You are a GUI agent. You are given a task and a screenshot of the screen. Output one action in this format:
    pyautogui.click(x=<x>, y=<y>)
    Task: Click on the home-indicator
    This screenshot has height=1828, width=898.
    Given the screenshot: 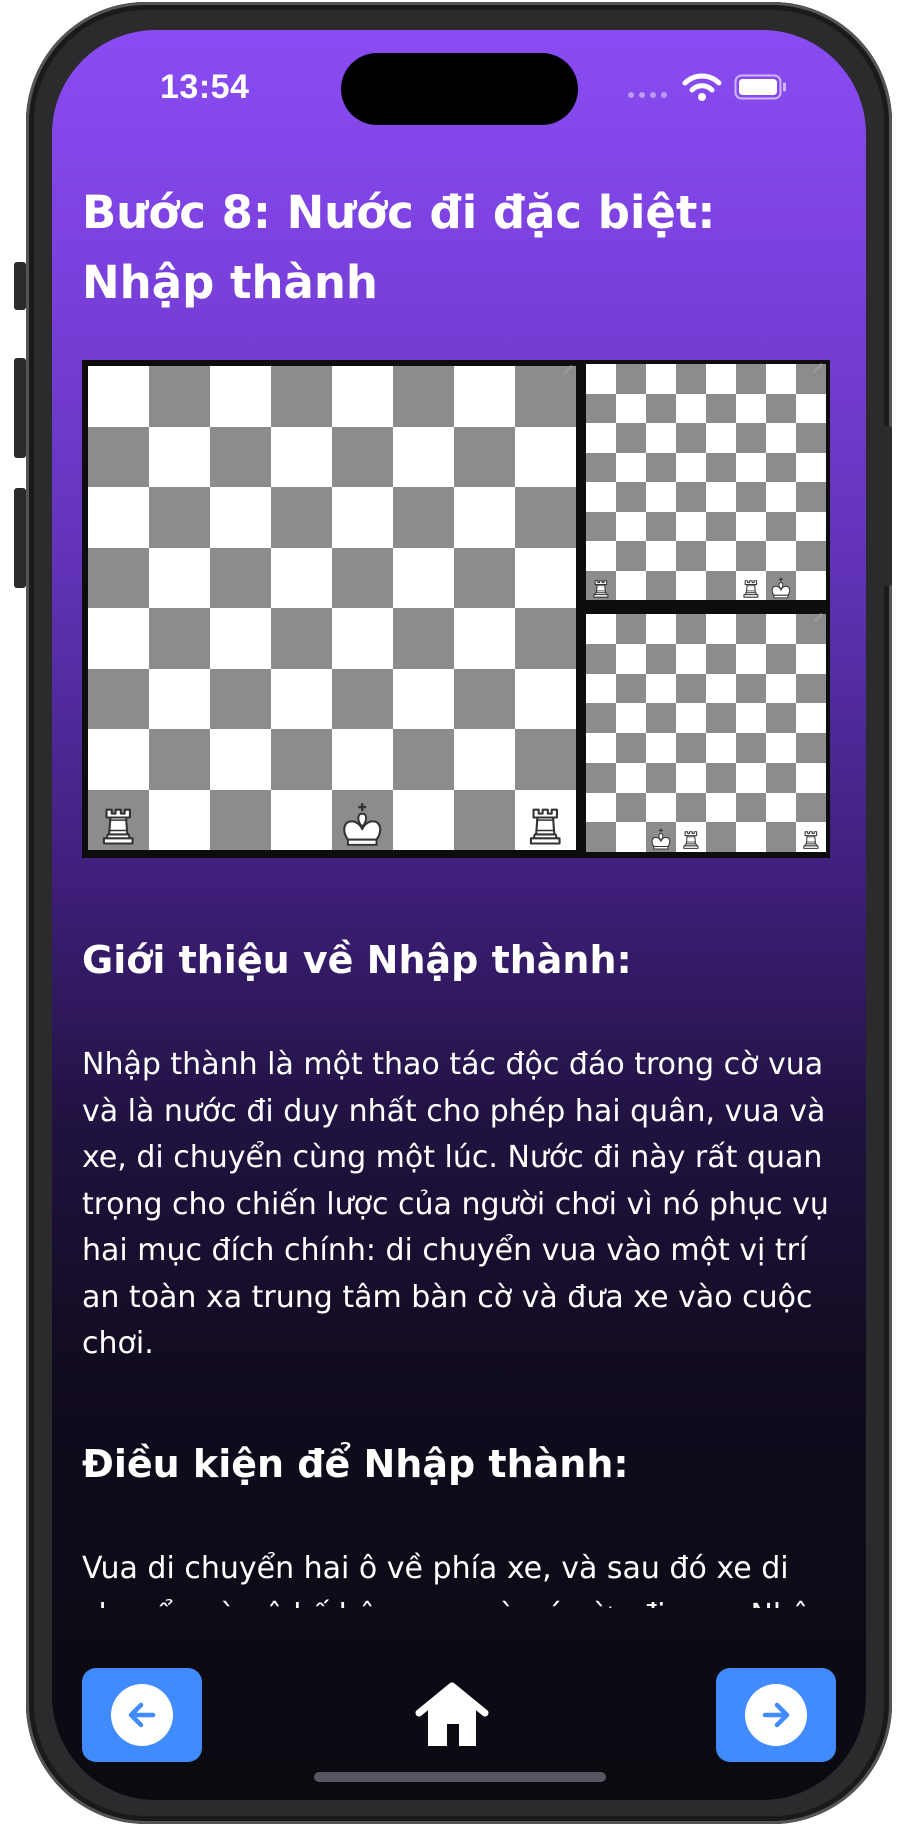 What is the action you would take?
    pyautogui.click(x=460, y=1777)
    